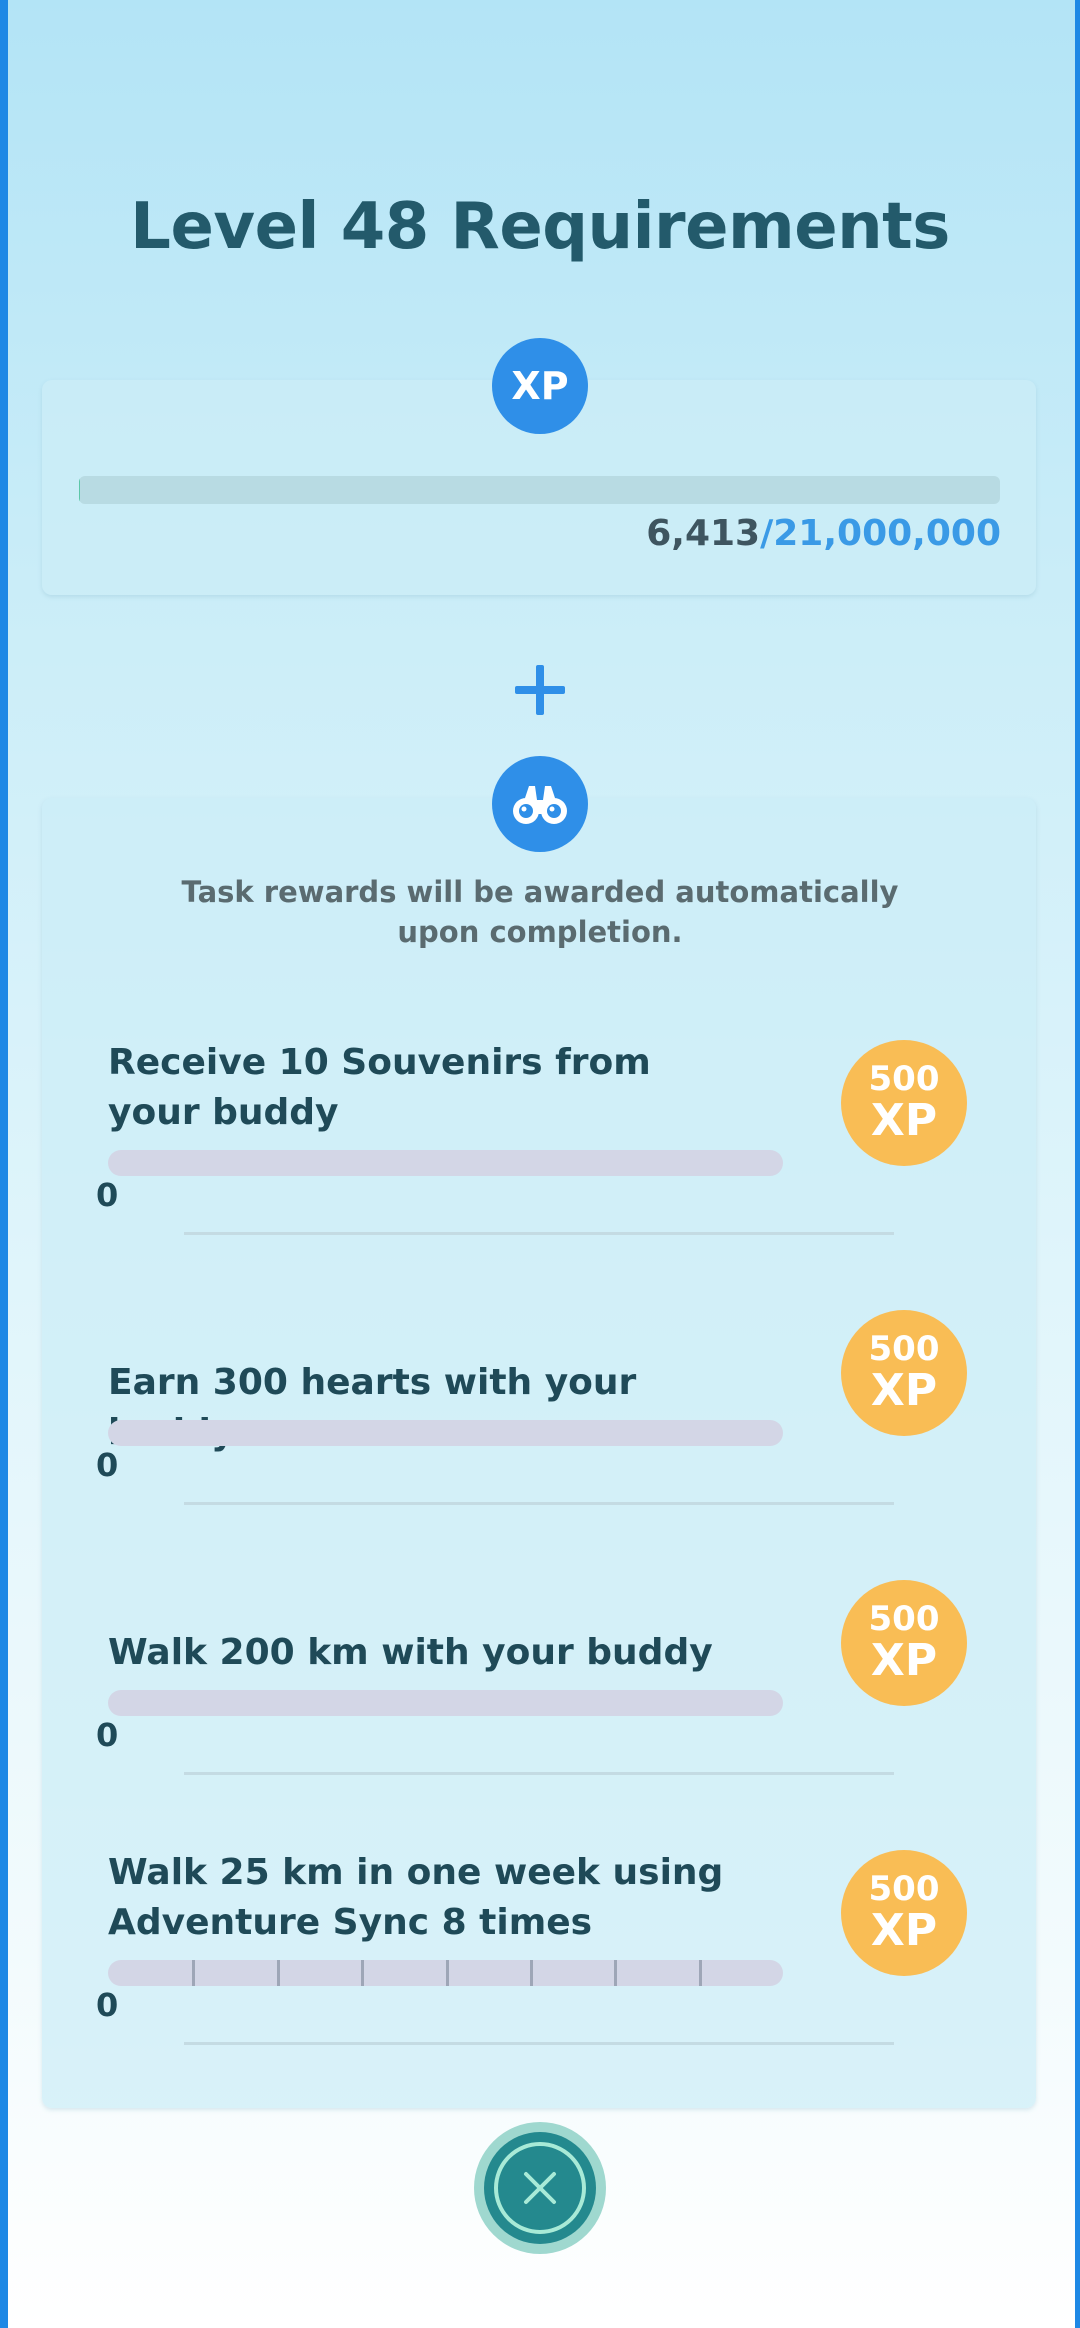 This screenshot has width=1080, height=2328. I want to click on task-item: Walk 200 km with your buddy 0 500 XP, so click(540, 1693).